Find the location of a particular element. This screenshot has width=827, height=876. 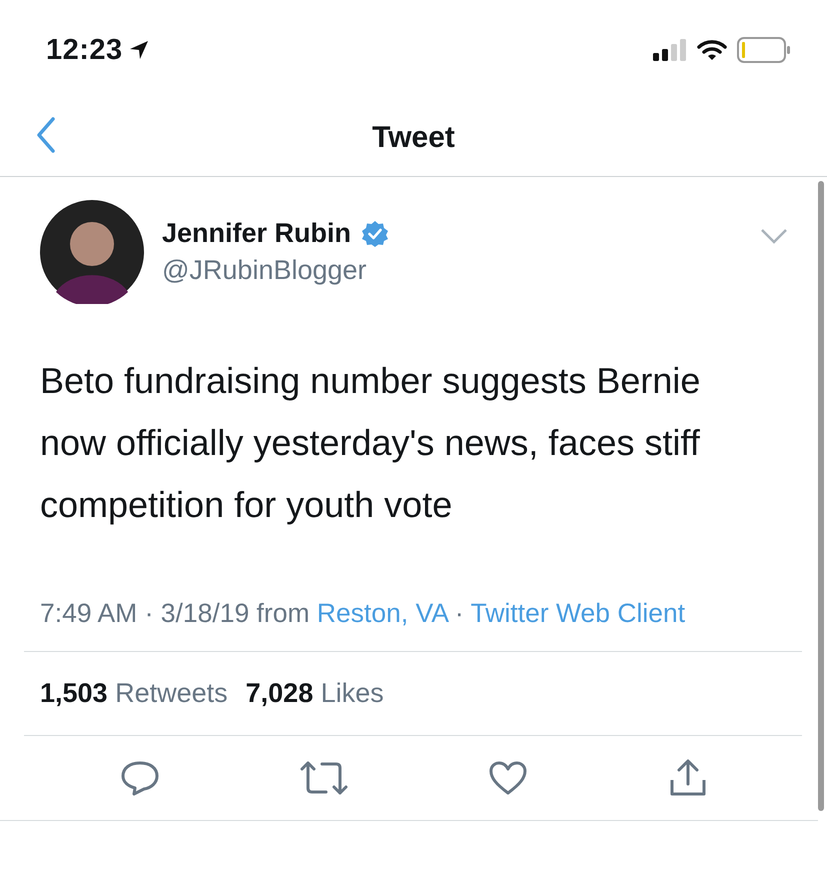

heart-icon is located at coordinates (508, 778).